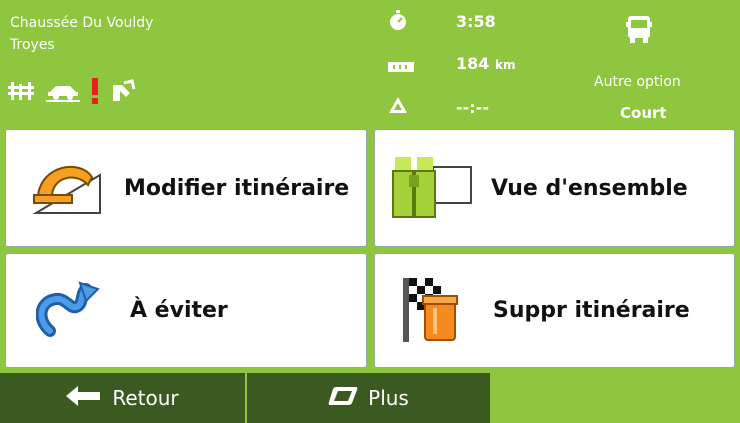 The height and width of the screenshot is (423, 740). I want to click on more-label: Plus, so click(388, 398).